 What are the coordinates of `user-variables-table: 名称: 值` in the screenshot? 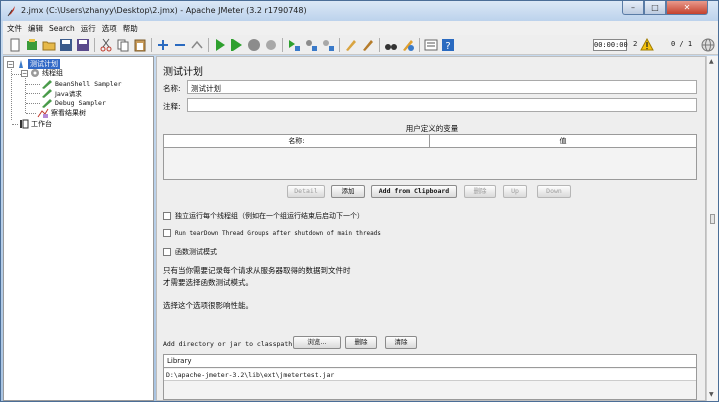 It's located at (430, 157).